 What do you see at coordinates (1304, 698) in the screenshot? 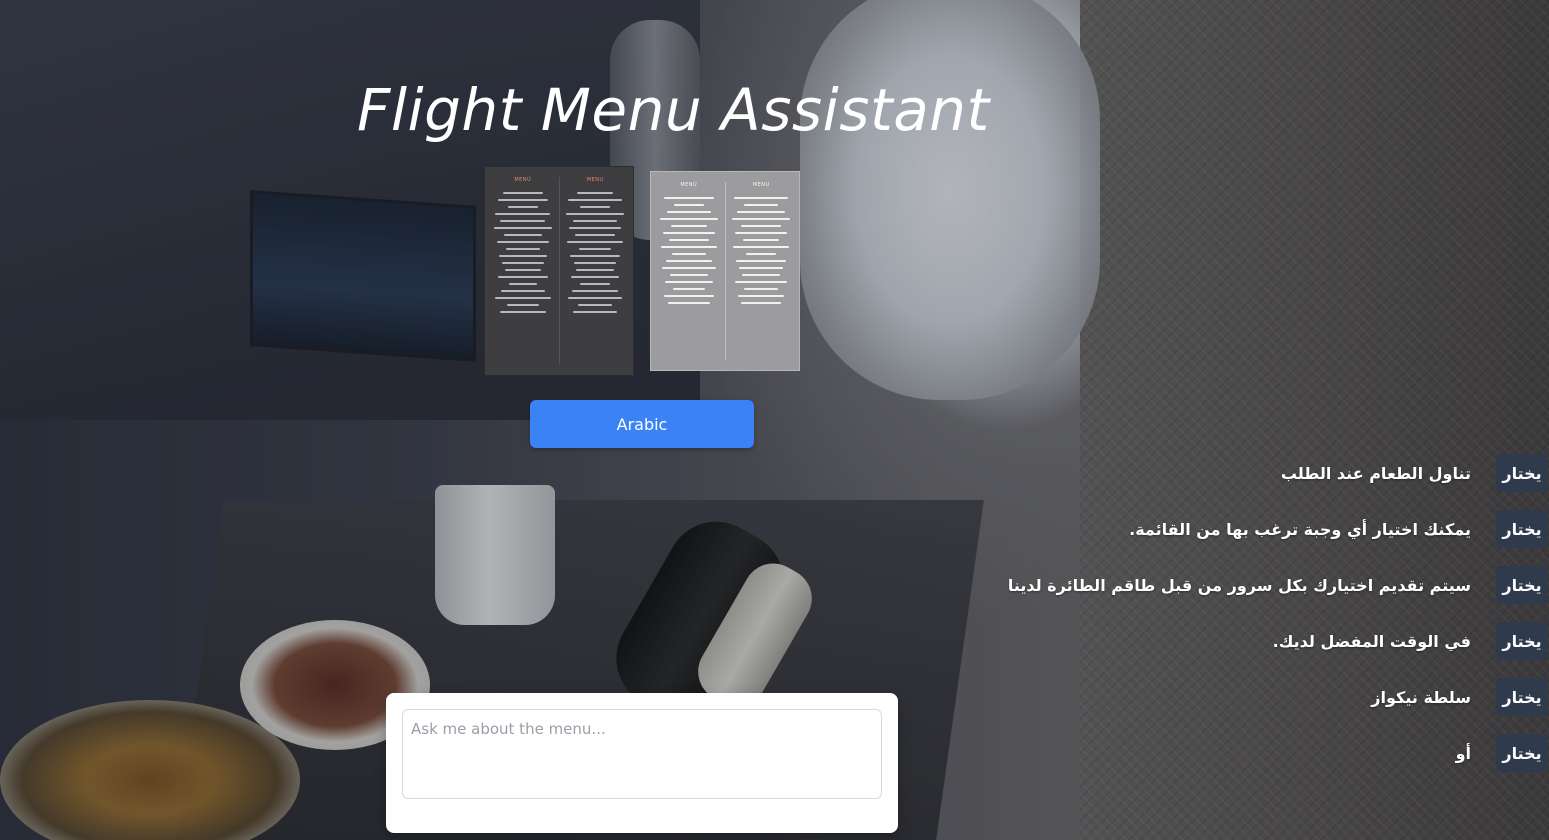
I see `menu-item-row: سلطة نيكواز يختار` at bounding box center [1304, 698].